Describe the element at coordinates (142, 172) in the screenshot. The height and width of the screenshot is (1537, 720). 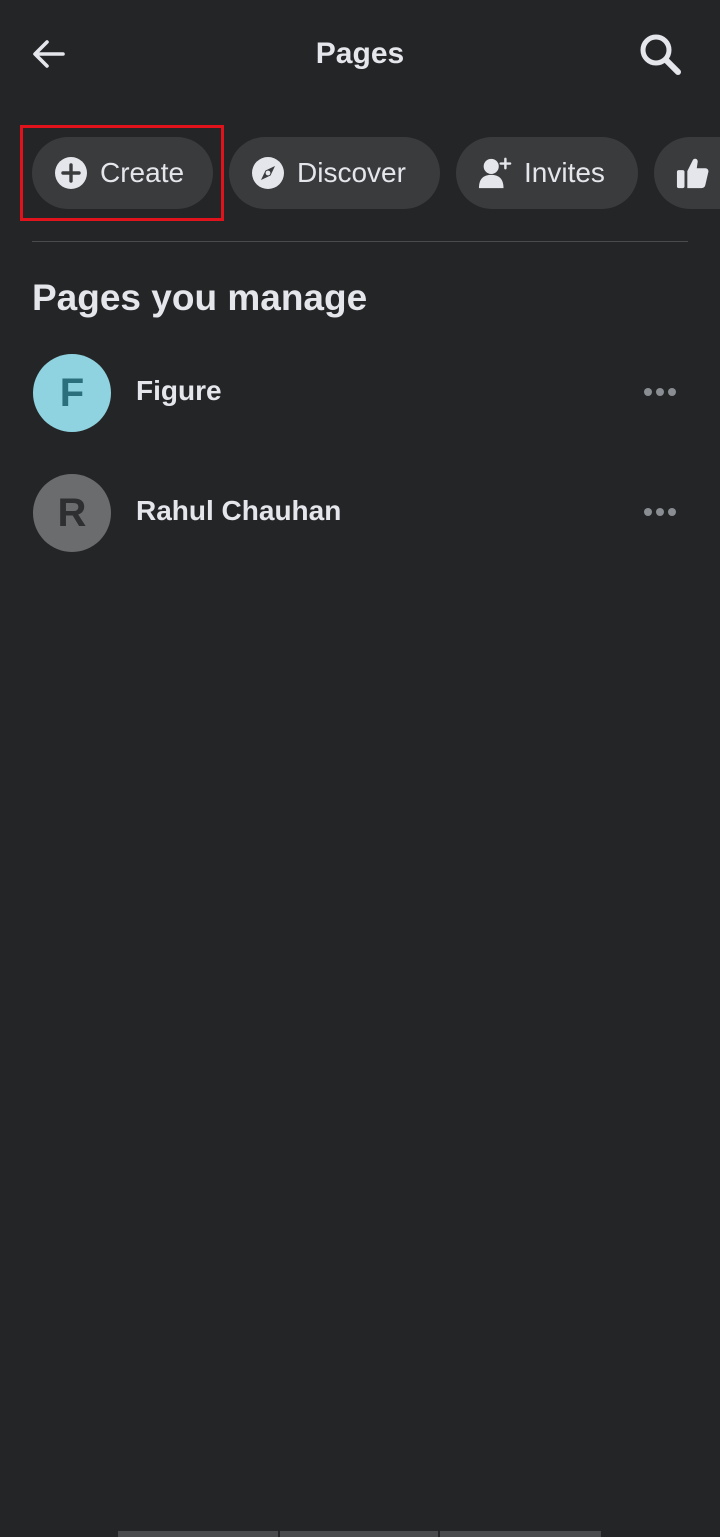
I see `create-chip-label: Create` at that location.